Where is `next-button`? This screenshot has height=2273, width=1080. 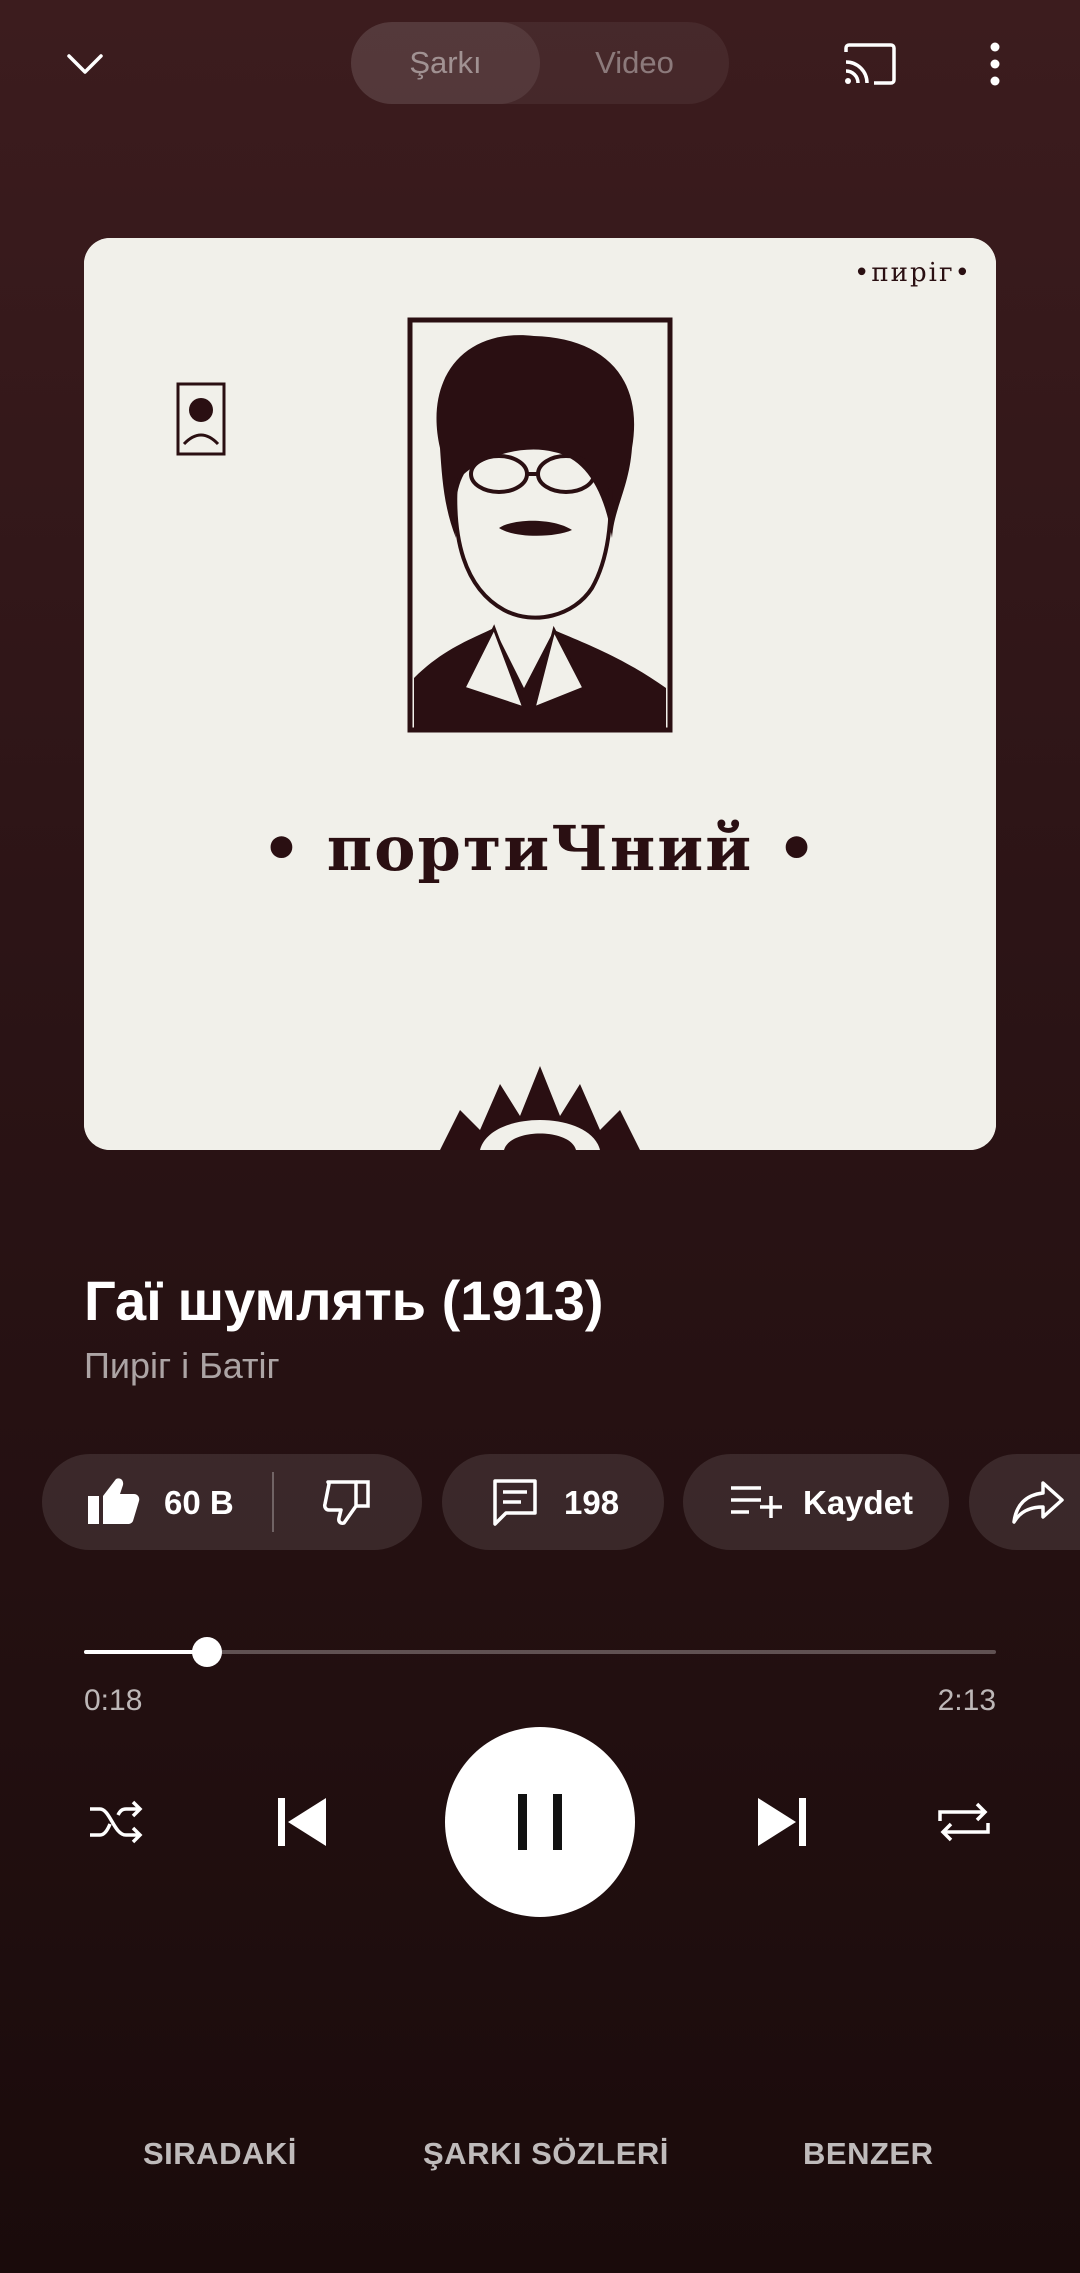 next-button is located at coordinates (782, 1822).